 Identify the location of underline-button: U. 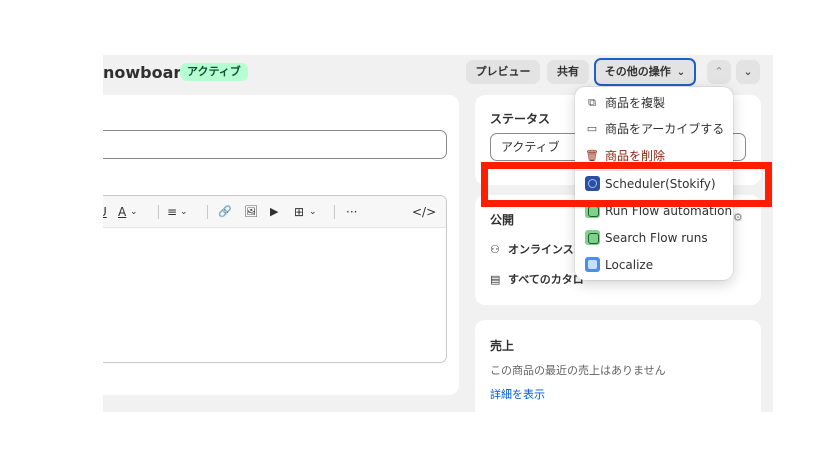
(105, 212).